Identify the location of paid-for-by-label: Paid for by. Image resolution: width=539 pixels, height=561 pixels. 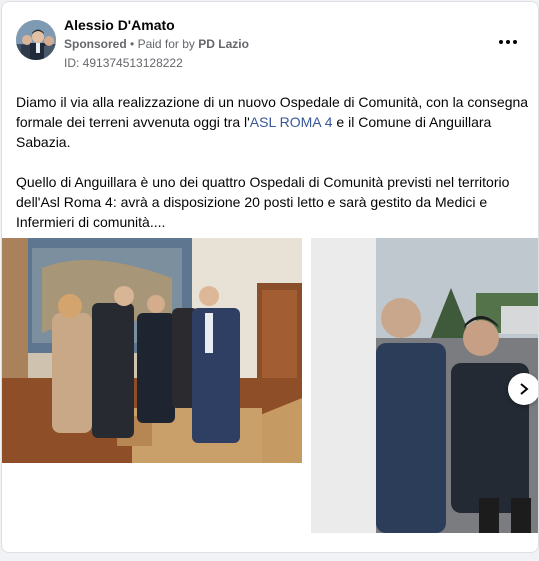
(166, 44).